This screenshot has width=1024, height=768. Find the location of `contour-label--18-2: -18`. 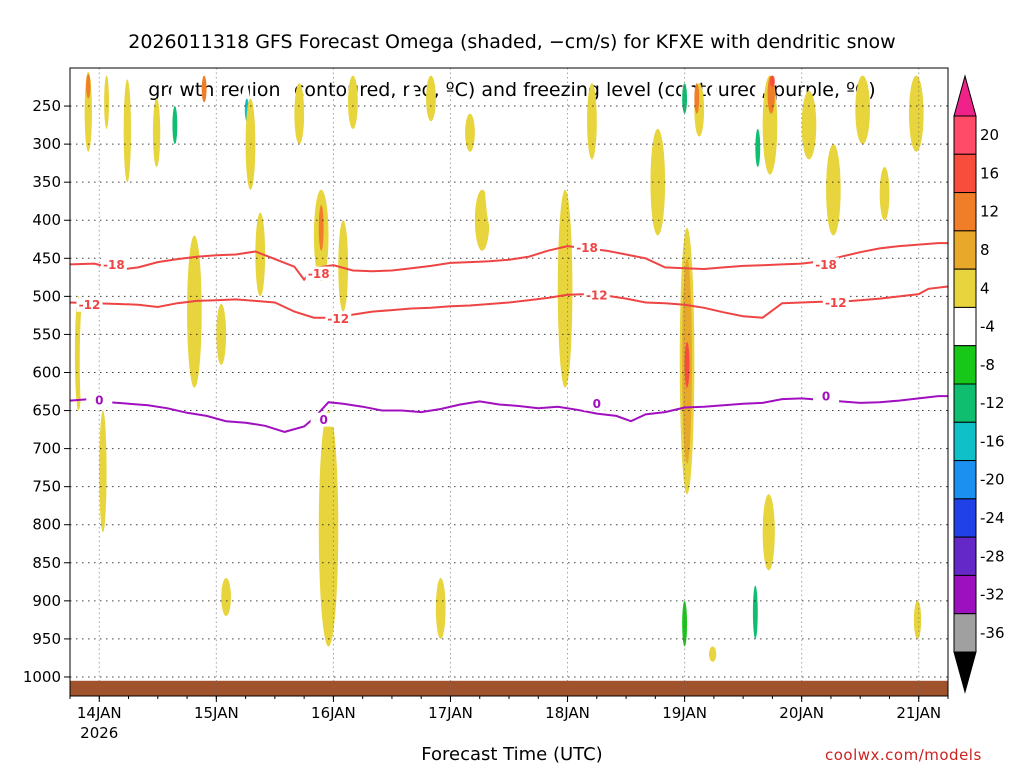

contour-label--18-2: -18 is located at coordinates (587, 248).